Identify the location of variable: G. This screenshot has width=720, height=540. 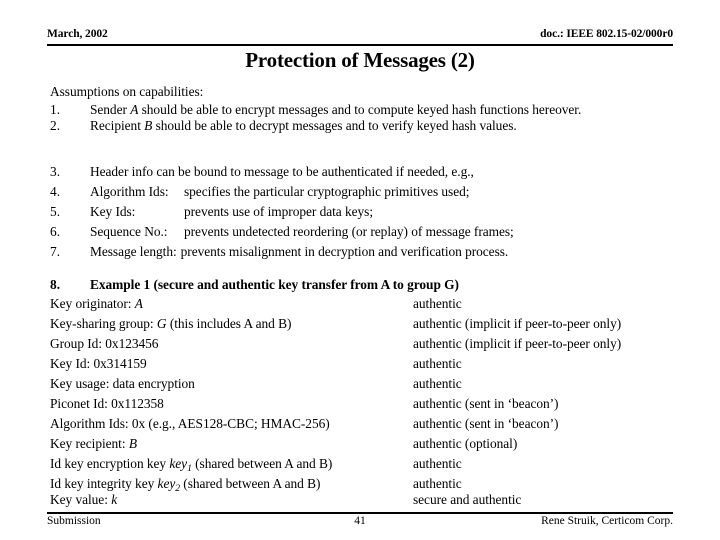
(161, 323).